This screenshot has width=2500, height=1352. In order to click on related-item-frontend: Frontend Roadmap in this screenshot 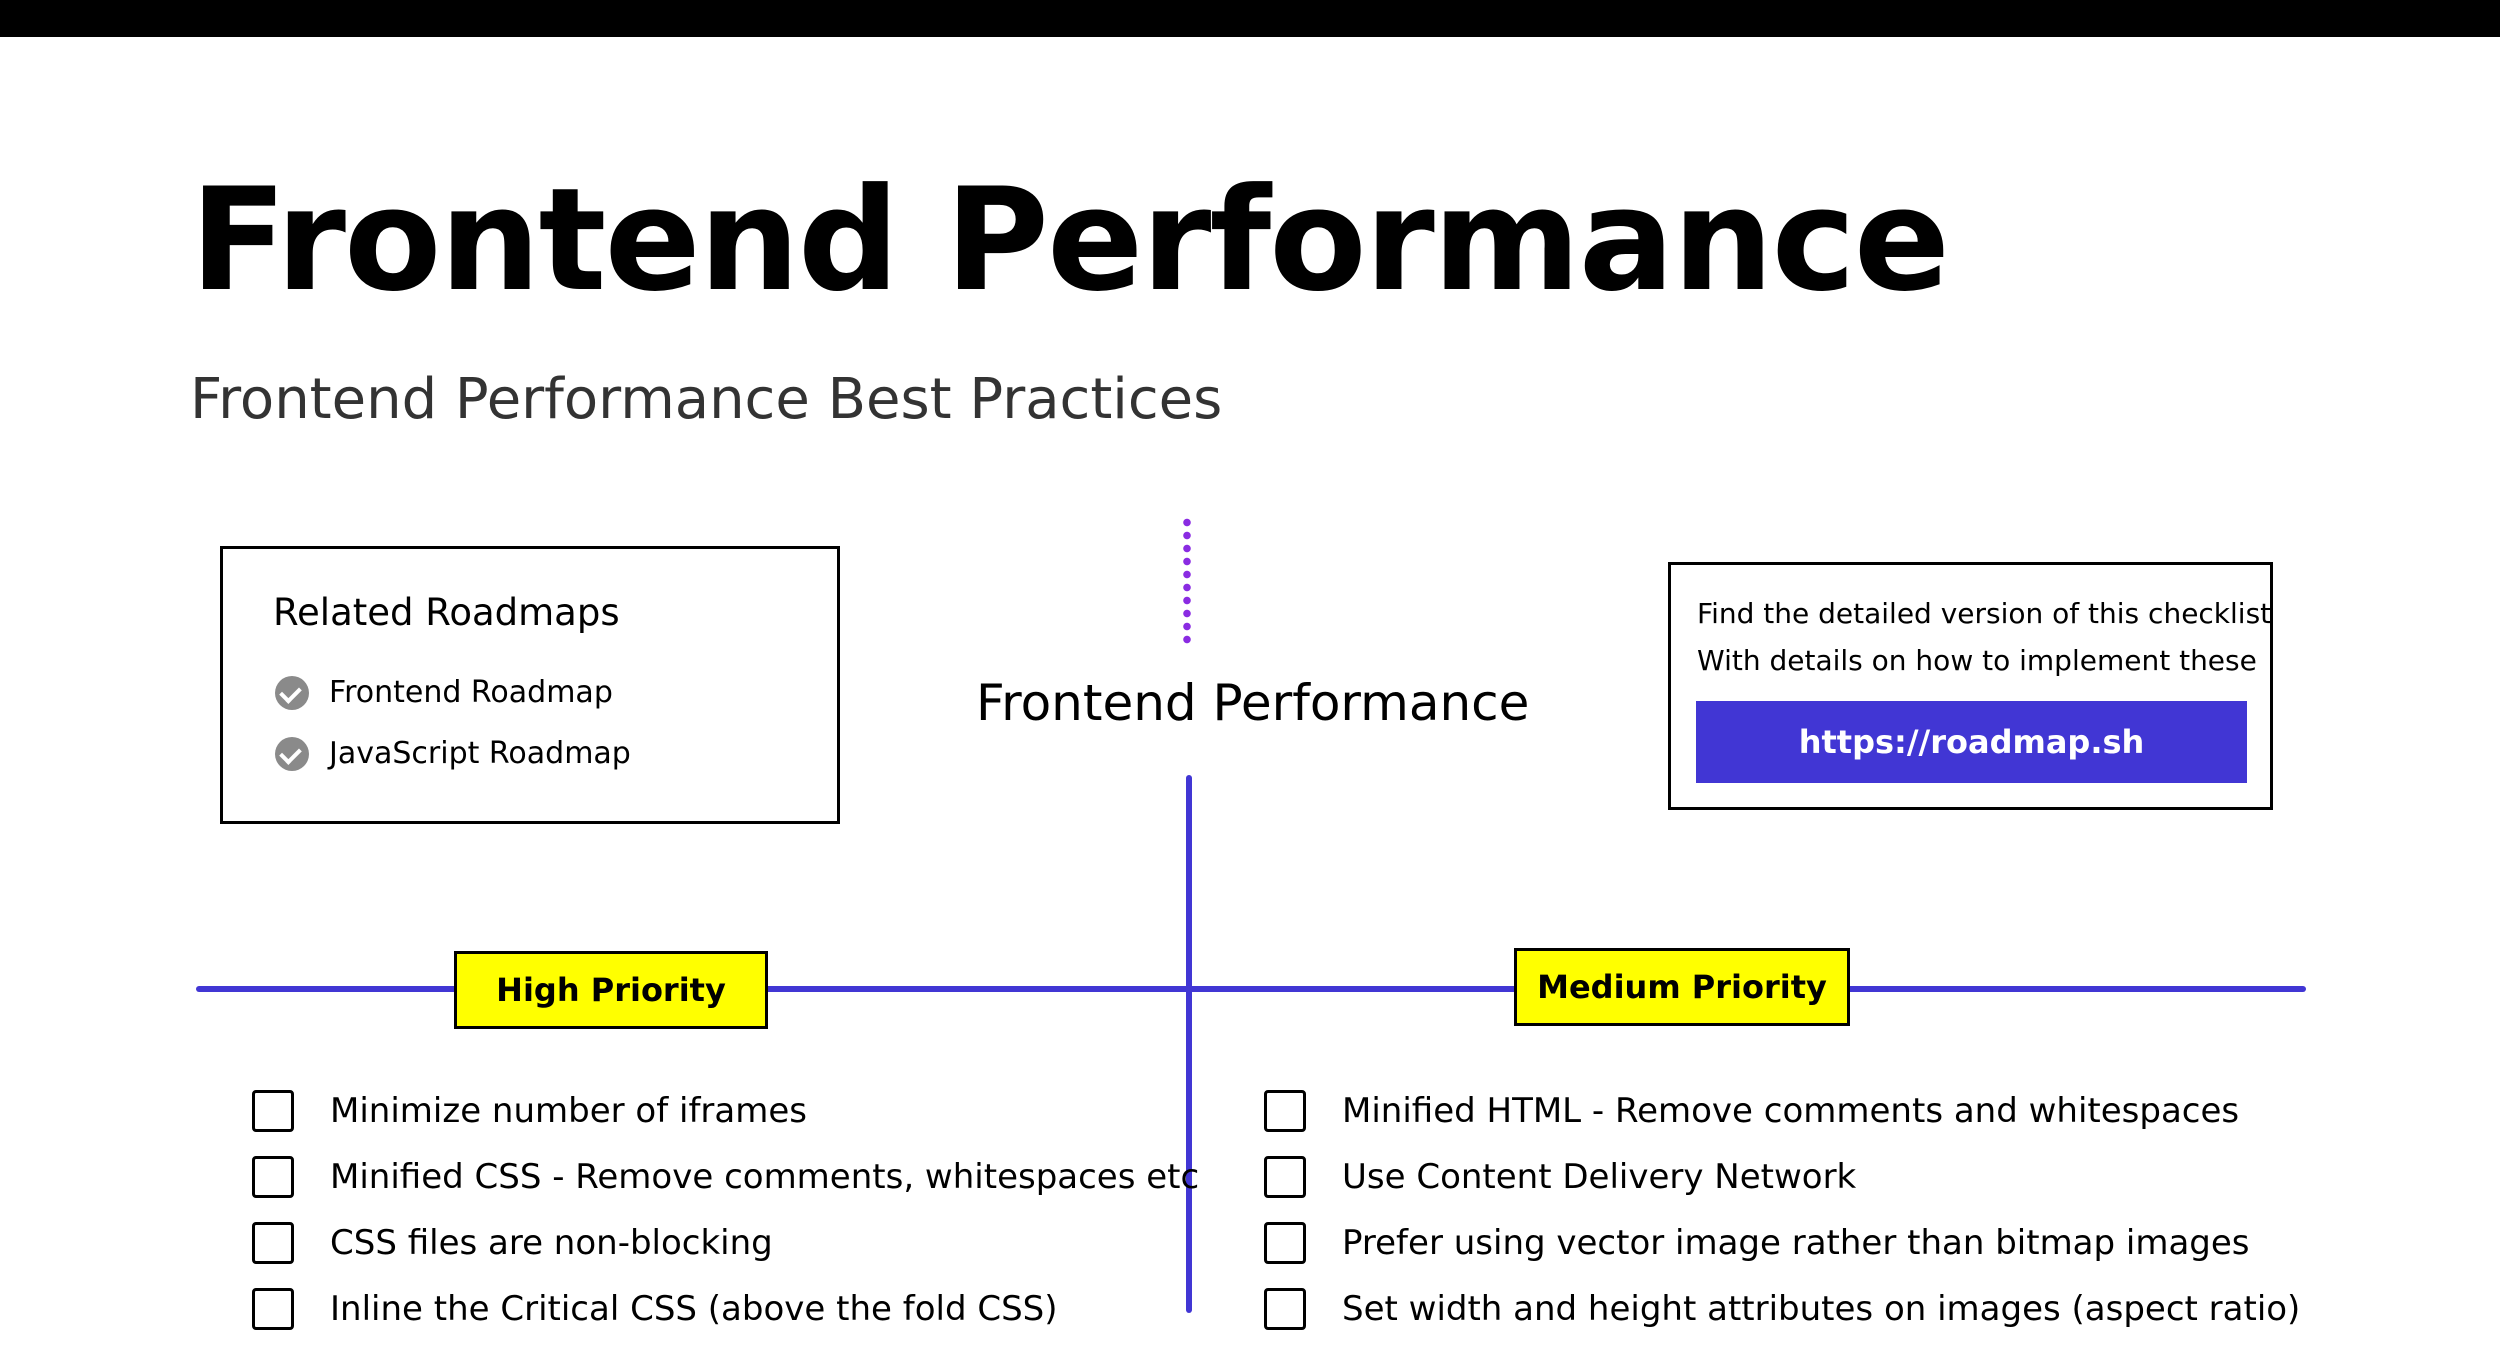, I will do `click(444, 692)`.